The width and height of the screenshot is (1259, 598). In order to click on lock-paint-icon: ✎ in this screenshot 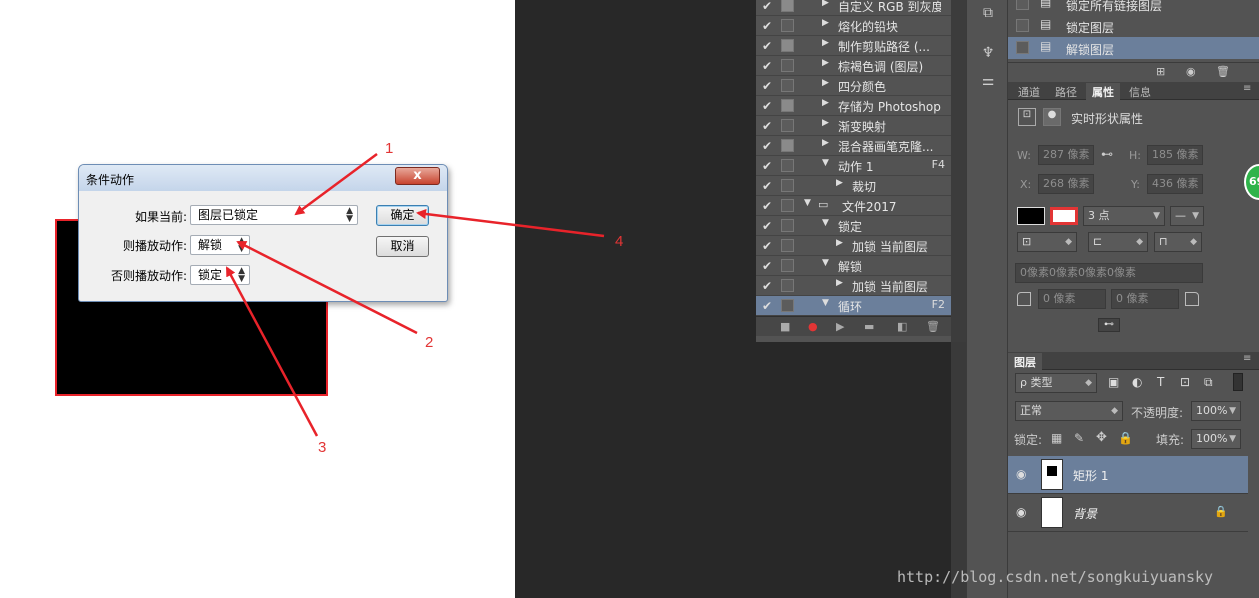, I will do `click(1079, 438)`.